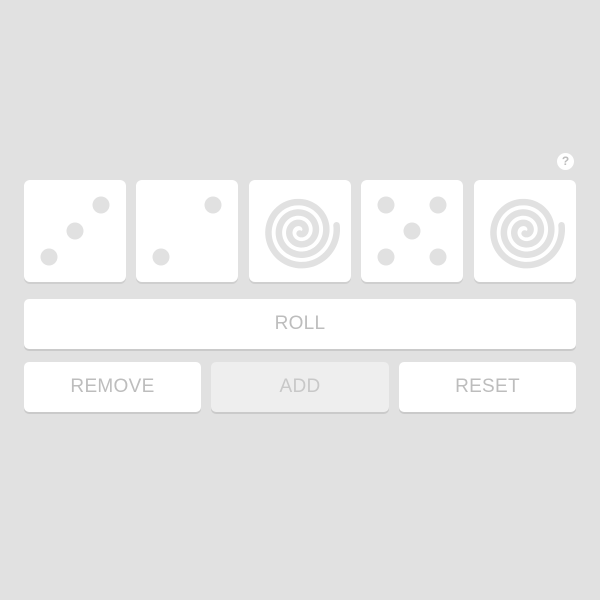  What do you see at coordinates (112, 387) in the screenshot?
I see `remove-button: REMOVE` at bounding box center [112, 387].